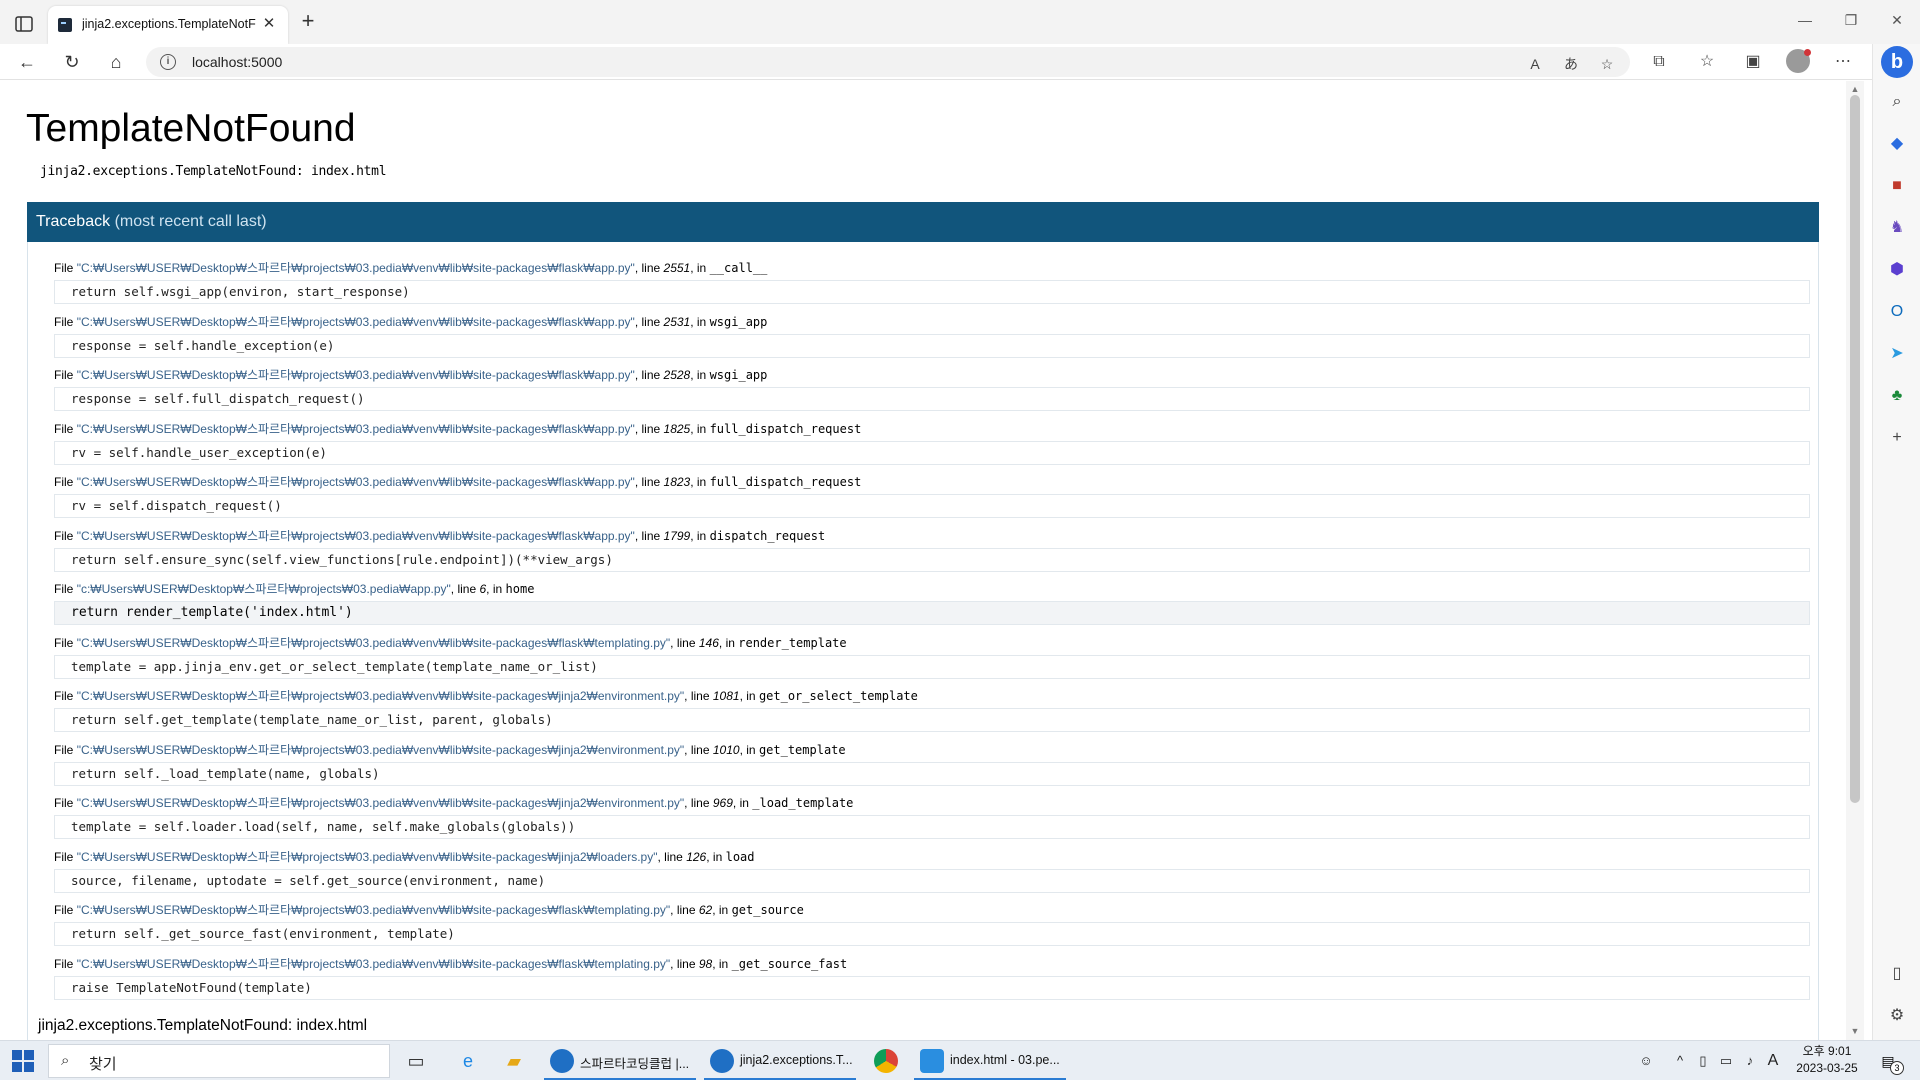  What do you see at coordinates (1571, 64) in the screenshot?
I see `translate-icon: あ` at bounding box center [1571, 64].